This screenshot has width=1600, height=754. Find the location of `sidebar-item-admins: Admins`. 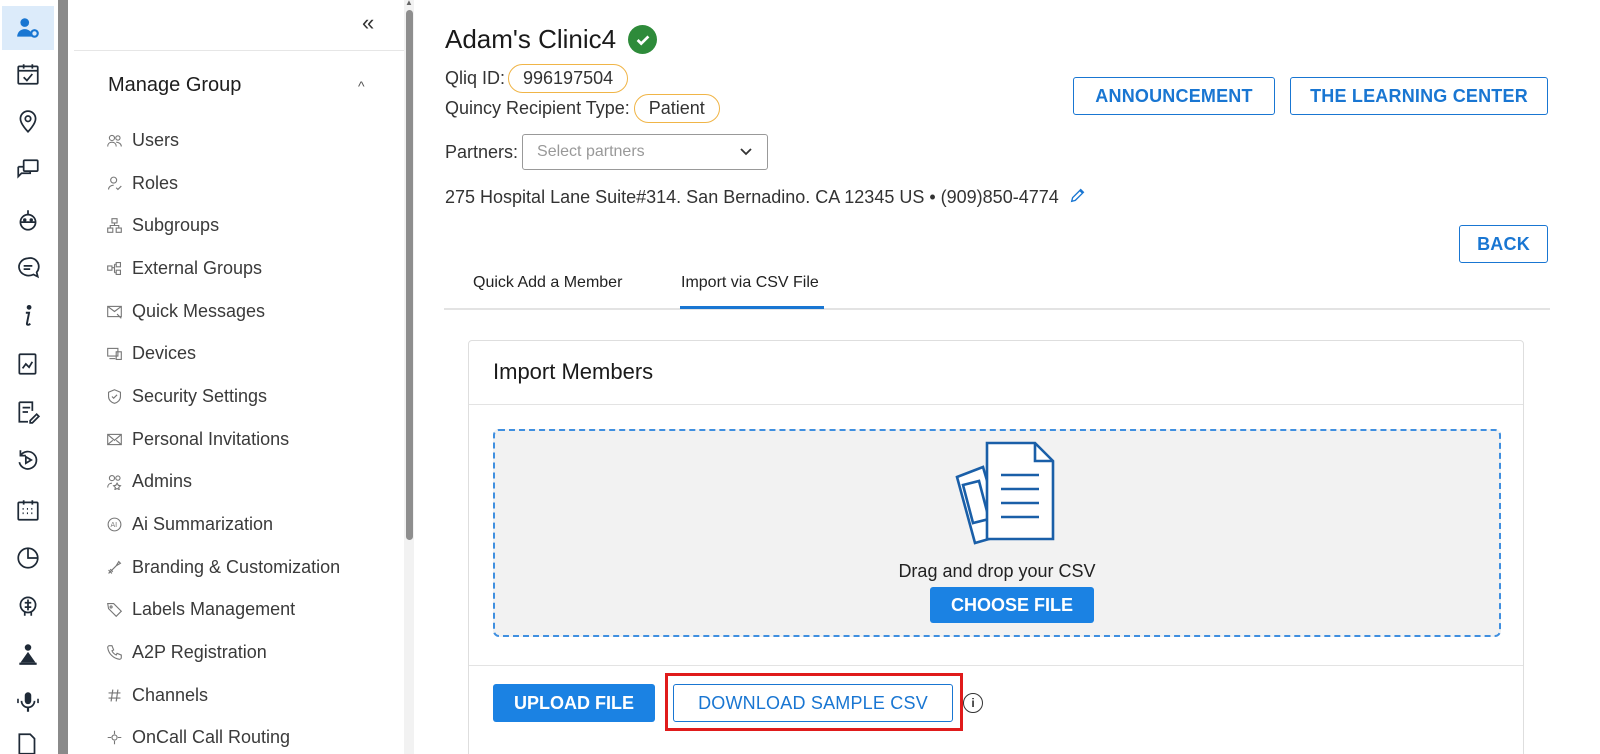

sidebar-item-admins: Admins is located at coordinates (148, 481).